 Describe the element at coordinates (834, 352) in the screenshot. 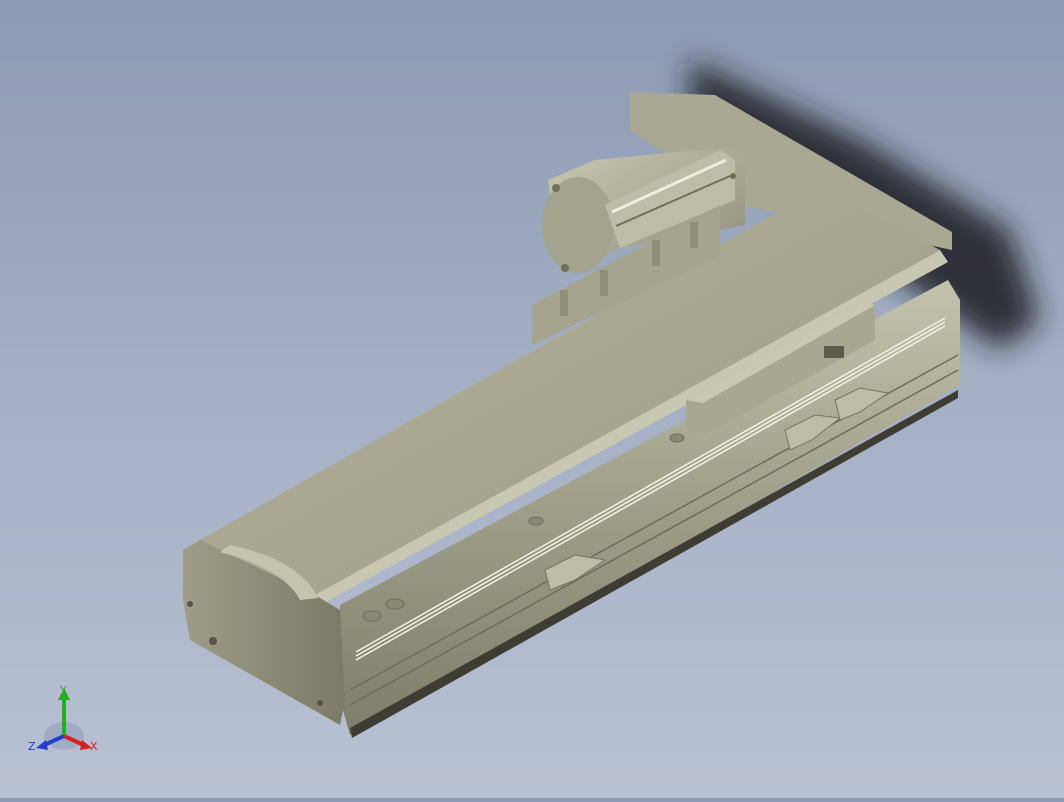

I see `carriage-label` at that location.